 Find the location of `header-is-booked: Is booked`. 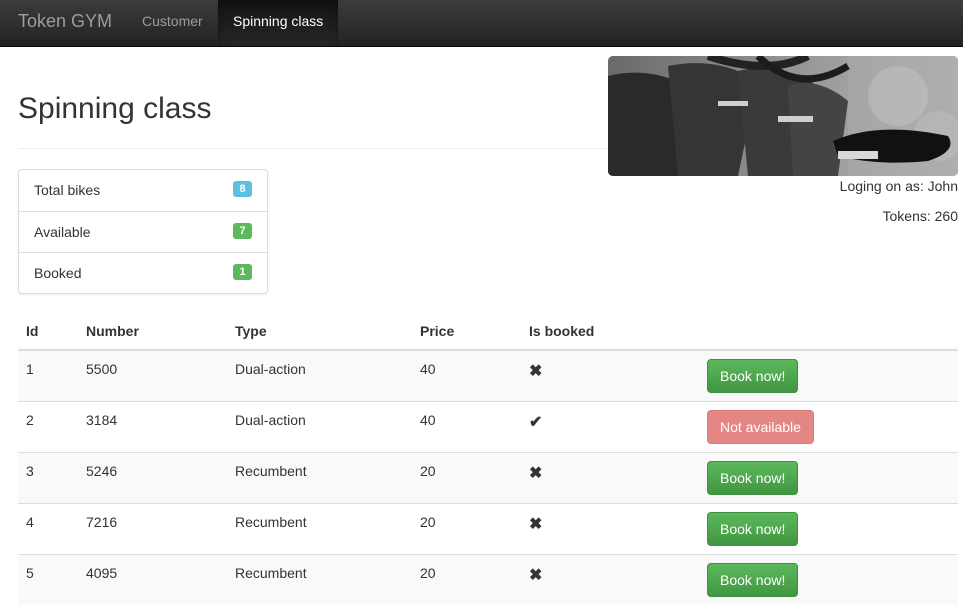

header-is-booked: Is booked is located at coordinates (610, 331).